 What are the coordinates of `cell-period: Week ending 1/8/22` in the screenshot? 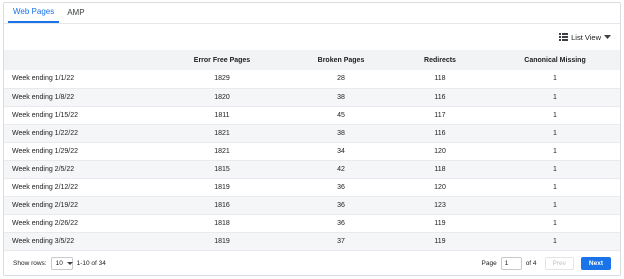 It's located at (79, 97).